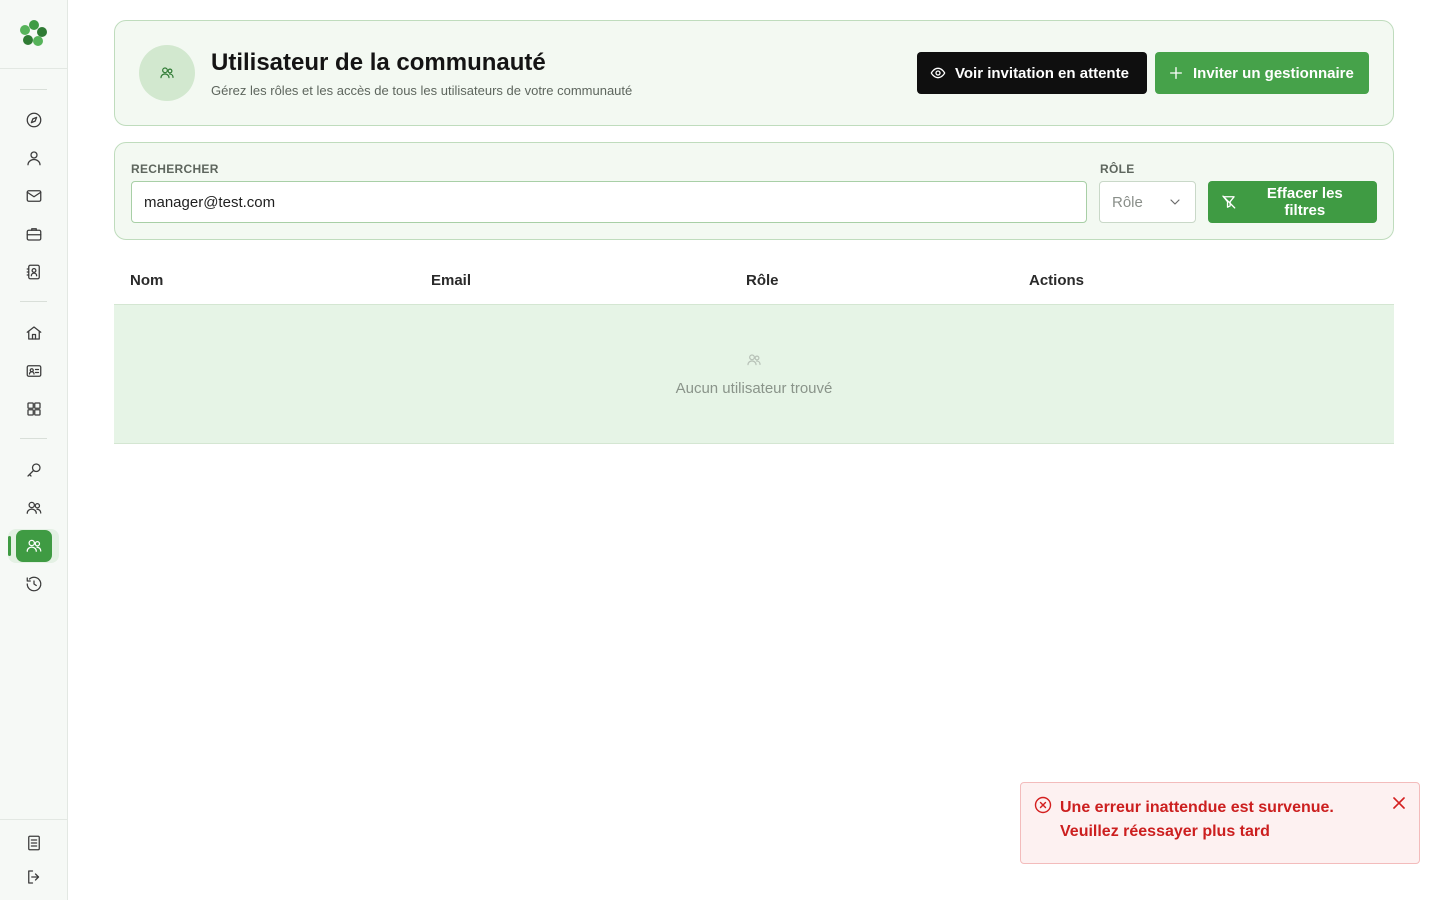 This screenshot has height=900, width=1440. I want to click on sidebar-item-id-card, so click(34, 371).